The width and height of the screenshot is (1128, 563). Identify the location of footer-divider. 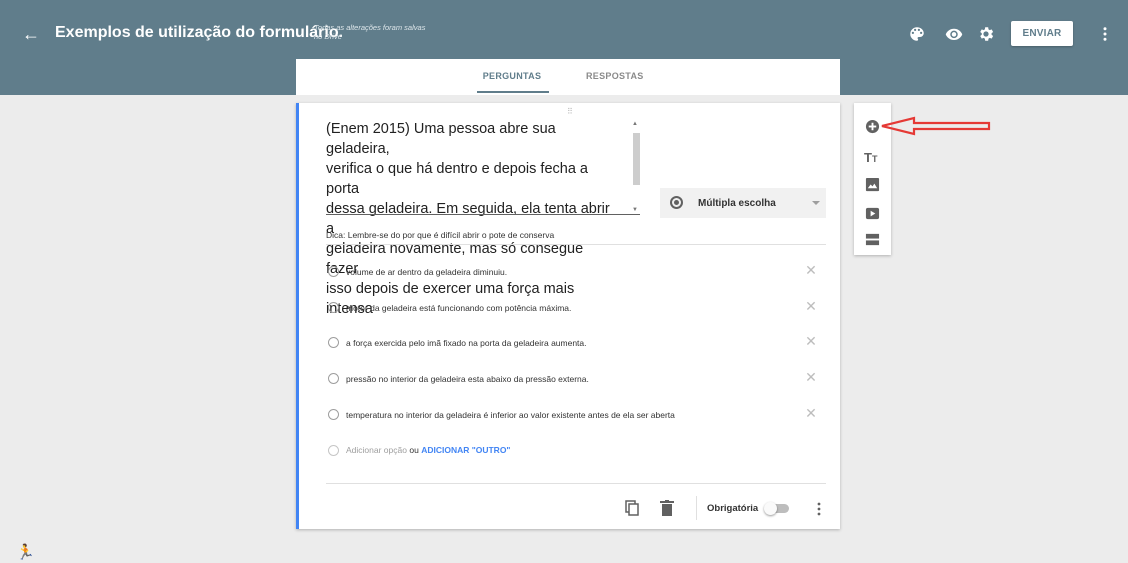
(576, 483).